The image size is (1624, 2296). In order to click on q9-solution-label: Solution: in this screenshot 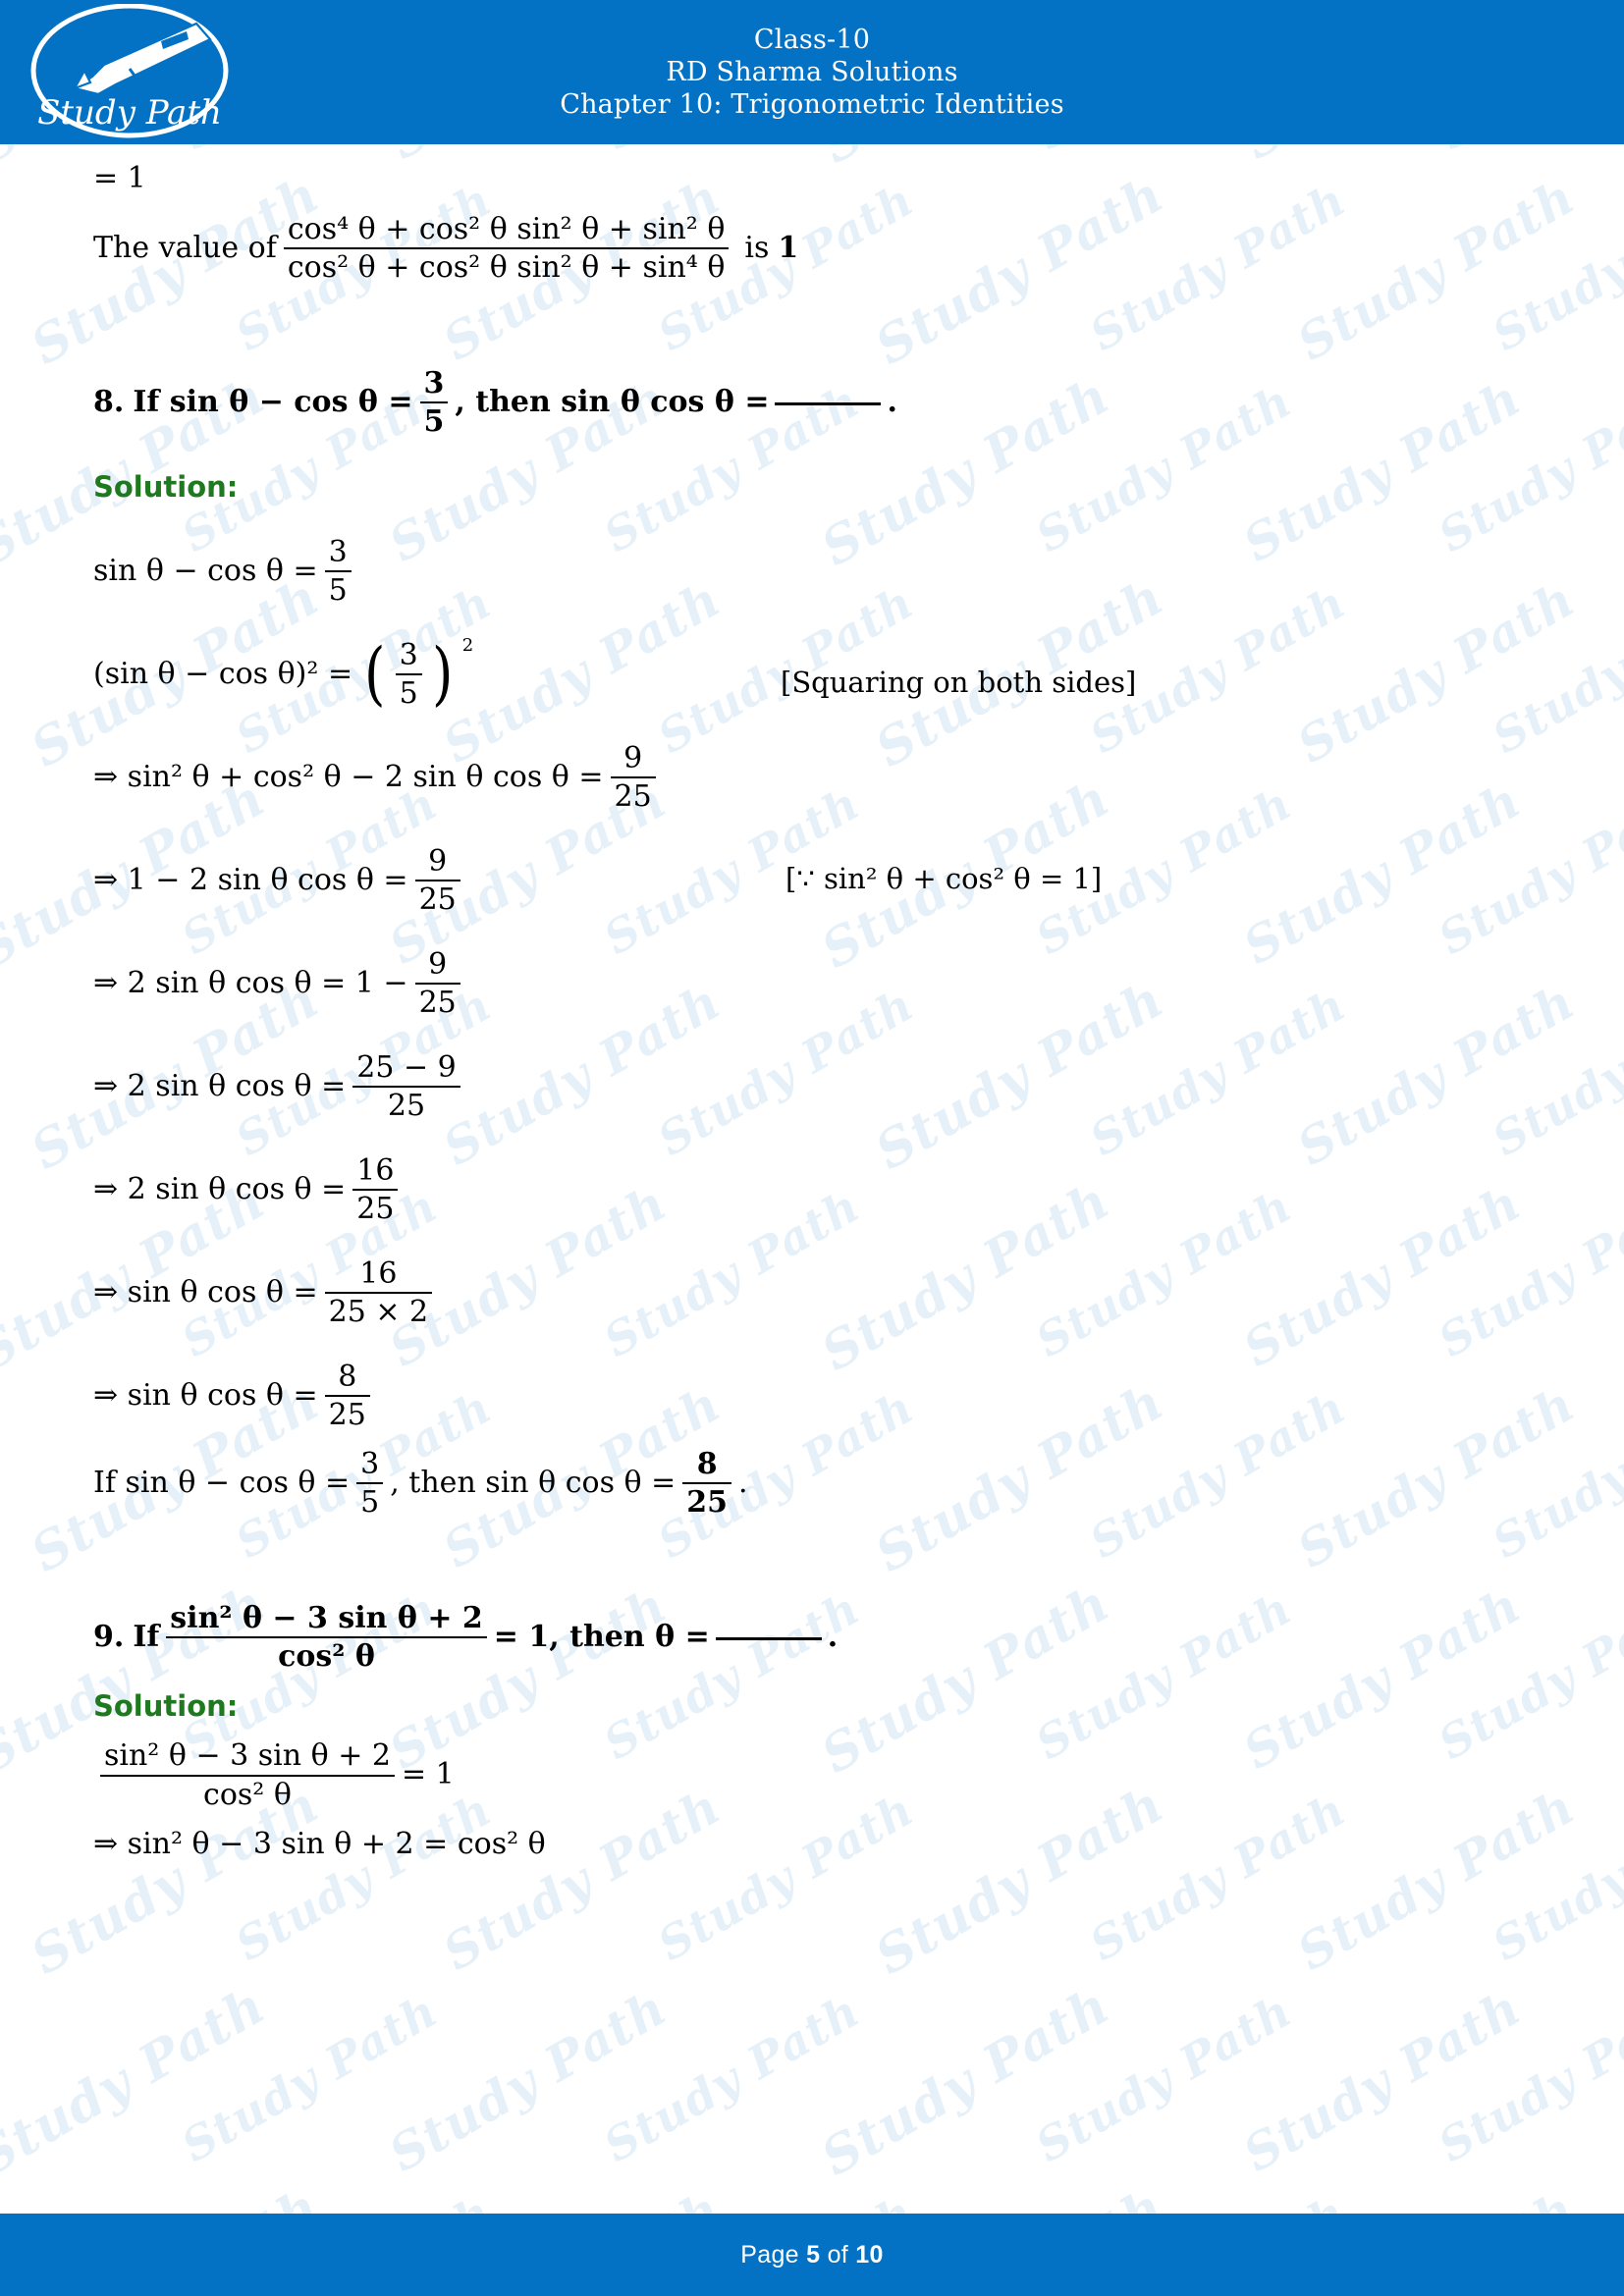, I will do `click(166, 1705)`.